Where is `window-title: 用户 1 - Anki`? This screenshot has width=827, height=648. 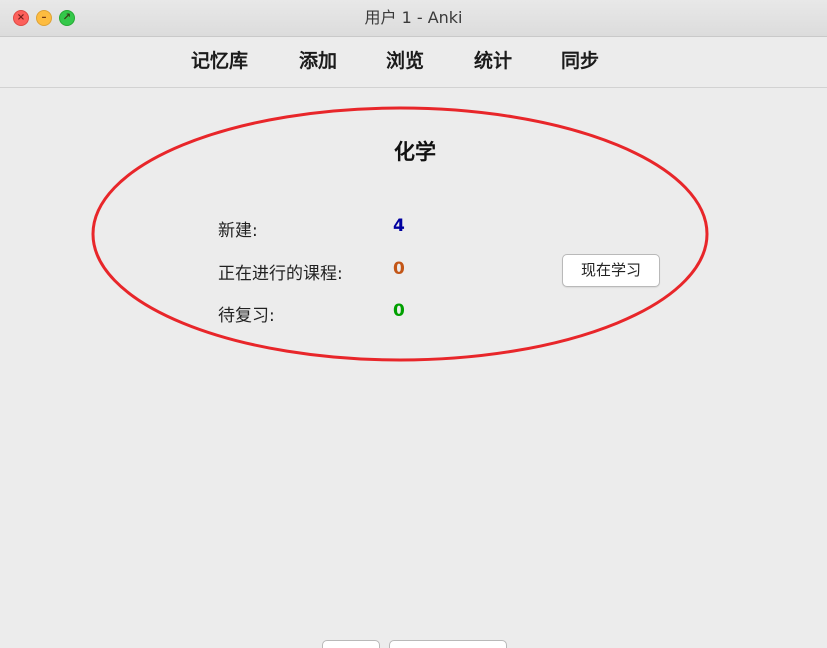
window-title: 用户 1 - Anki is located at coordinates (413, 17).